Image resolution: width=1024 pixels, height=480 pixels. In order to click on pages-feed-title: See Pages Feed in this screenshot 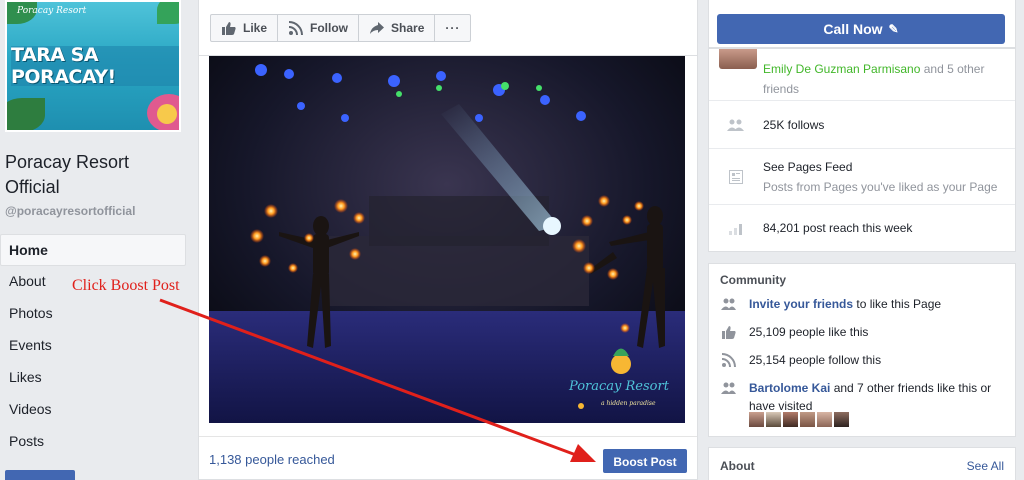, I will do `click(807, 167)`.